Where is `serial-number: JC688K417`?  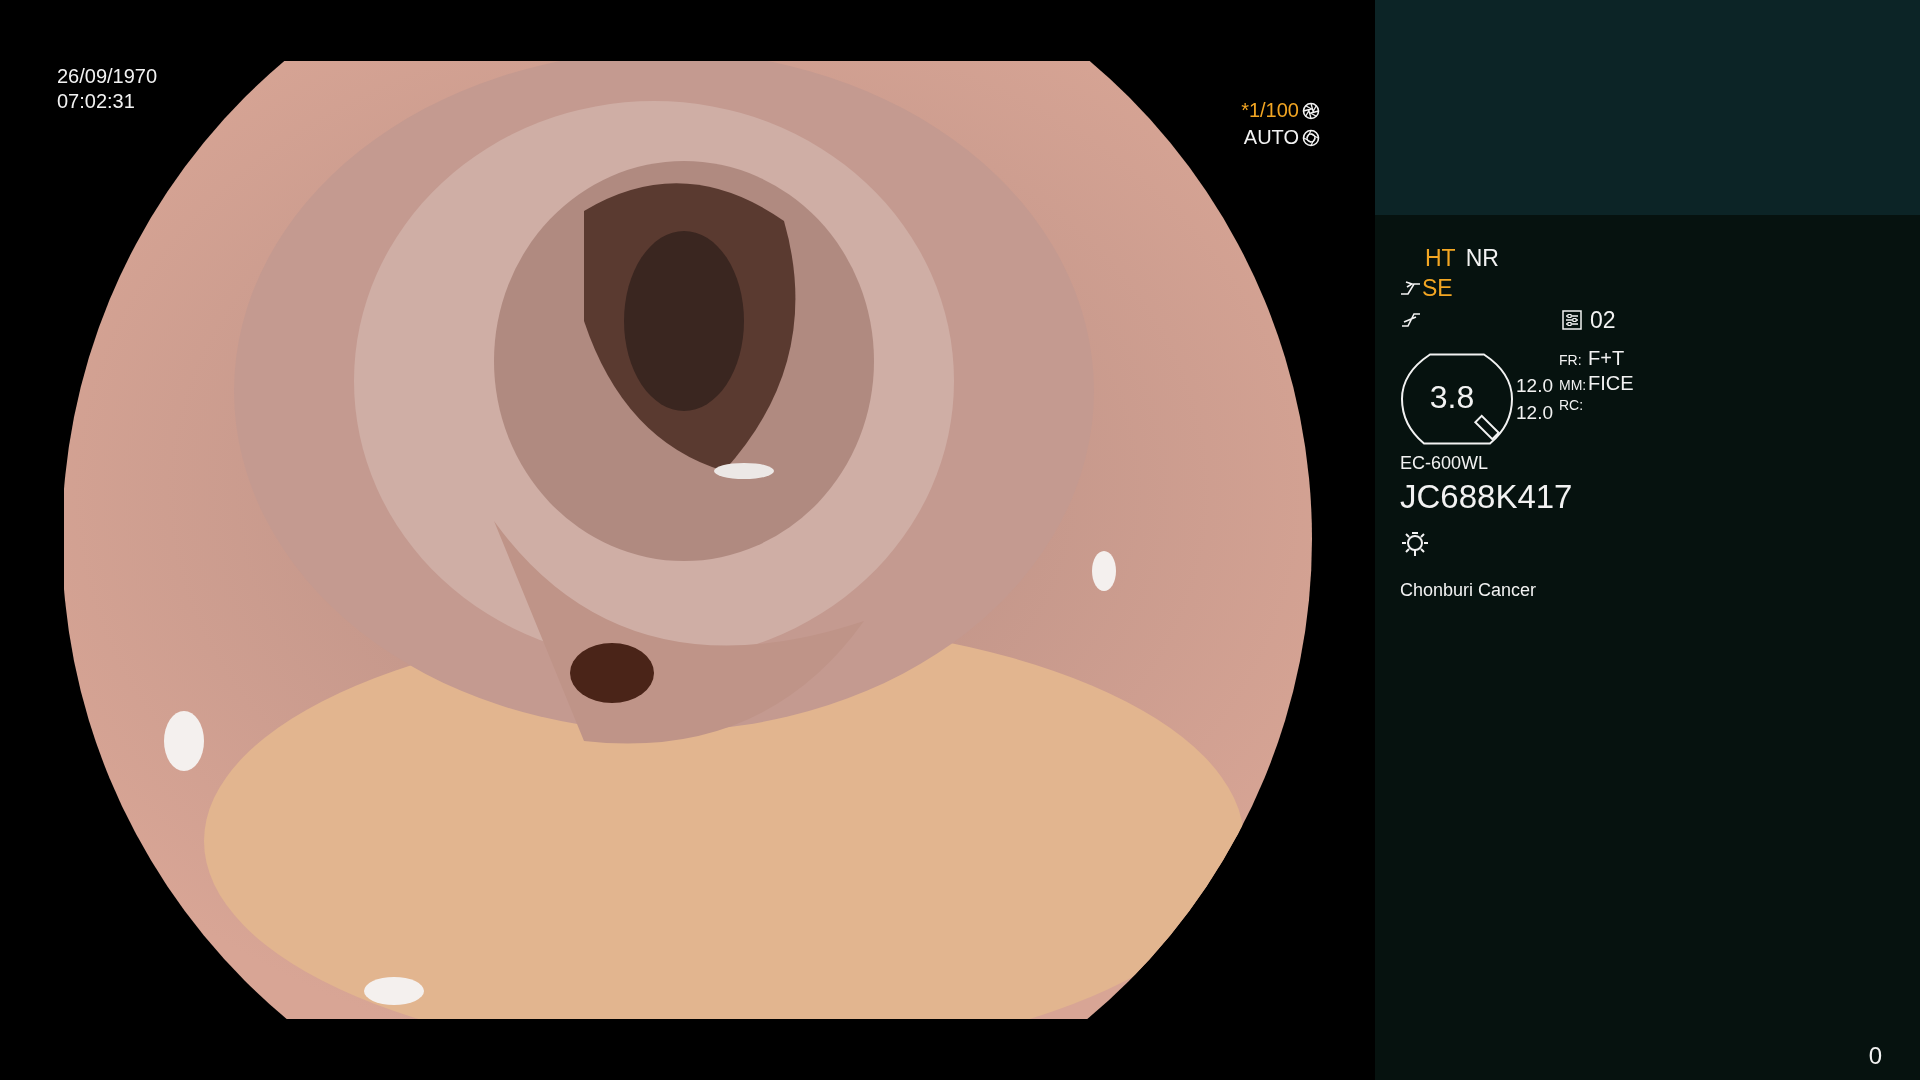
serial-number: JC688K417 is located at coordinates (1487, 497).